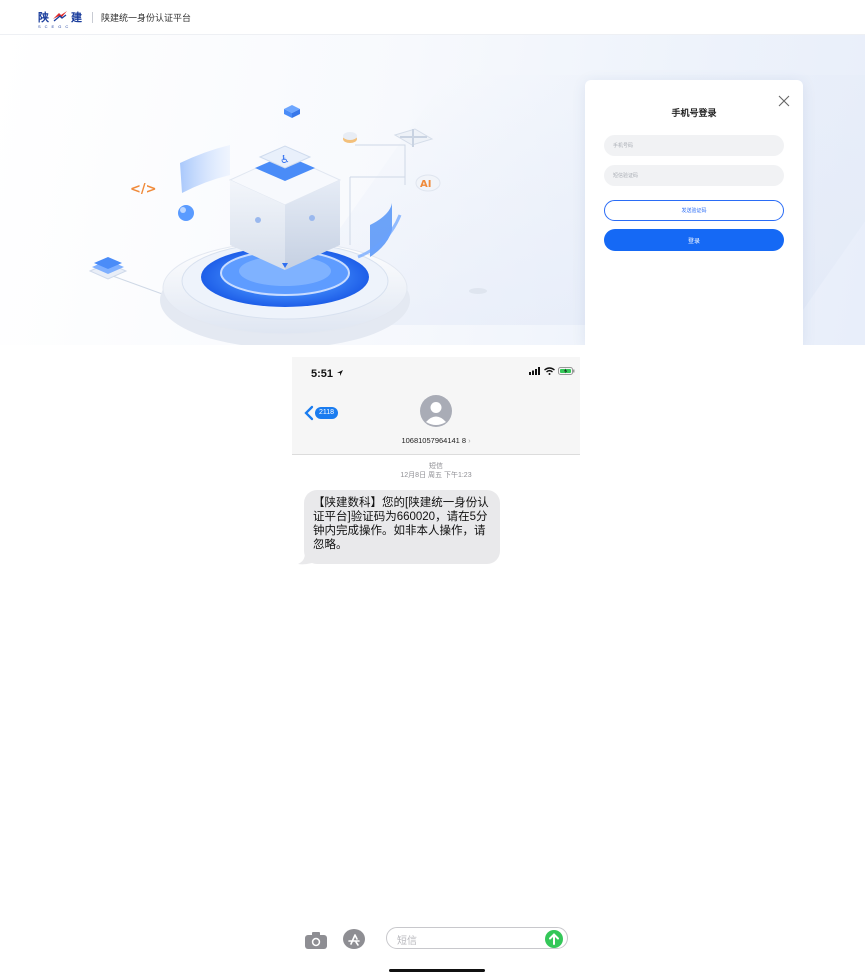 Image resolution: width=865 pixels, height=972 pixels. Describe the element at coordinates (108, 268) in the screenshot. I see `floating-layers-icon` at that location.